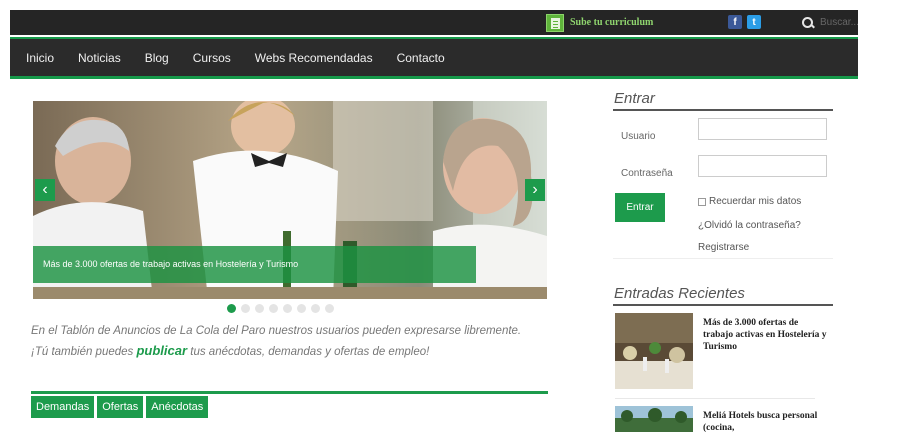 The width and height of the screenshot is (902, 432). I want to click on login-button: Entrar, so click(640, 207).